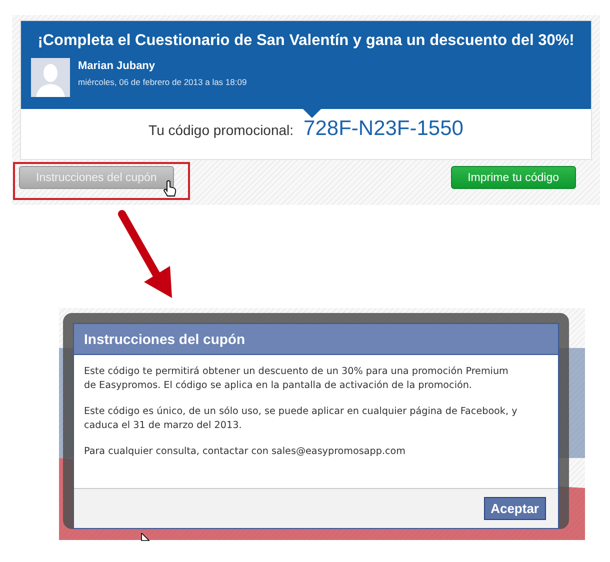 The height and width of the screenshot is (562, 610). Describe the element at coordinates (50, 77) in the screenshot. I see `avatar-icon` at that location.